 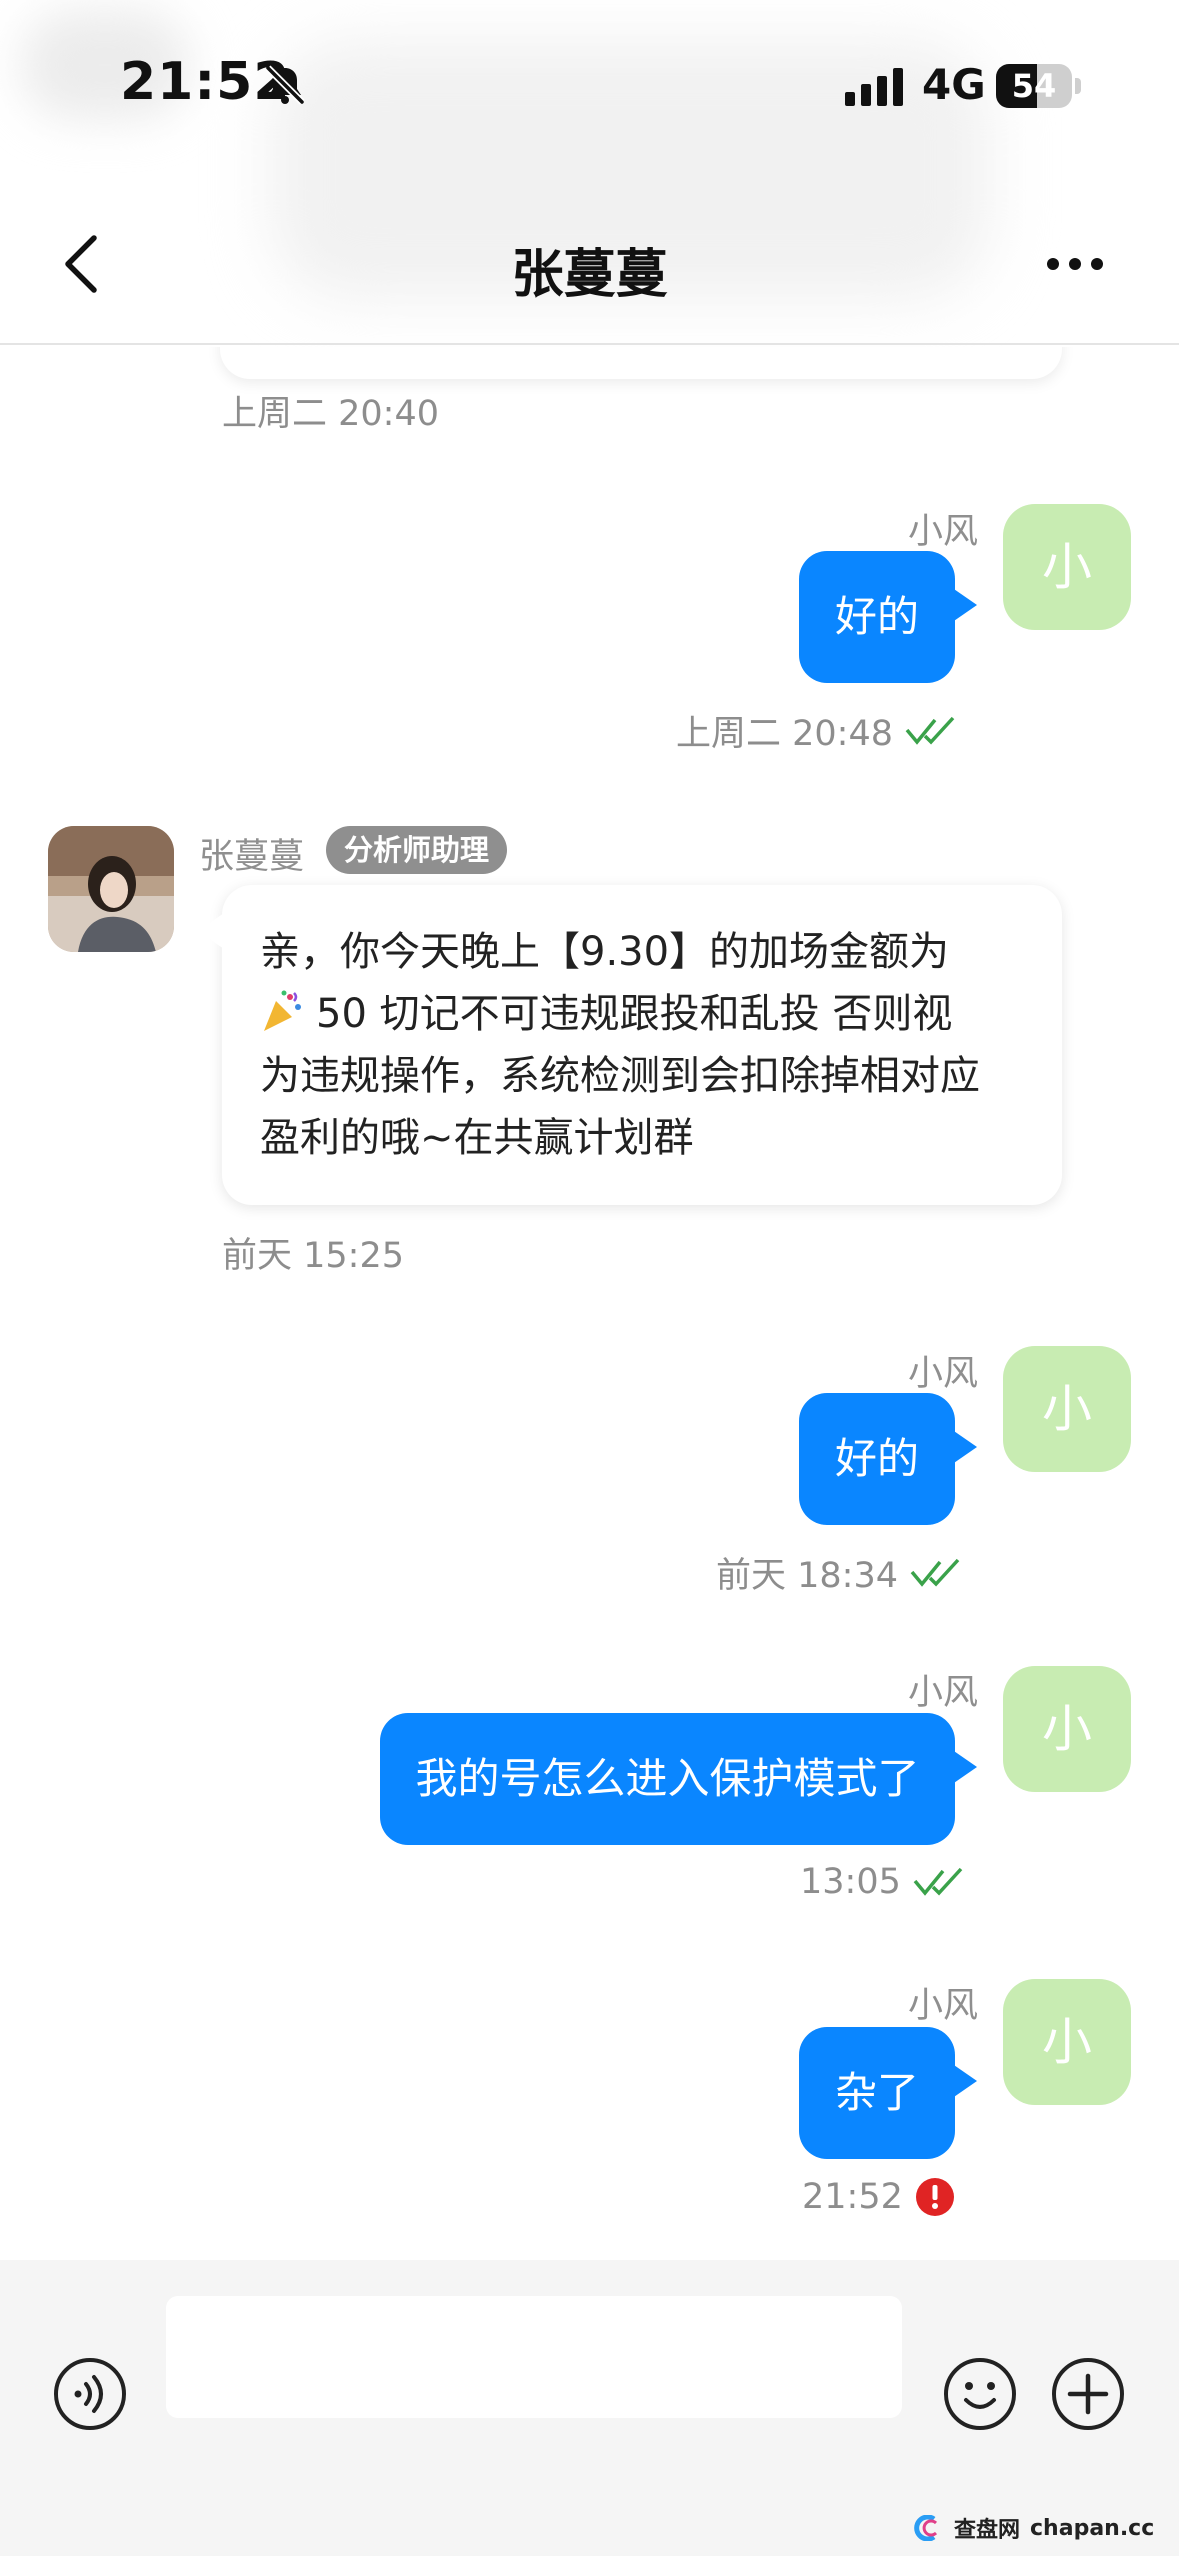 I want to click on status-bar: 21:52 4G 54, so click(x=589, y=150).